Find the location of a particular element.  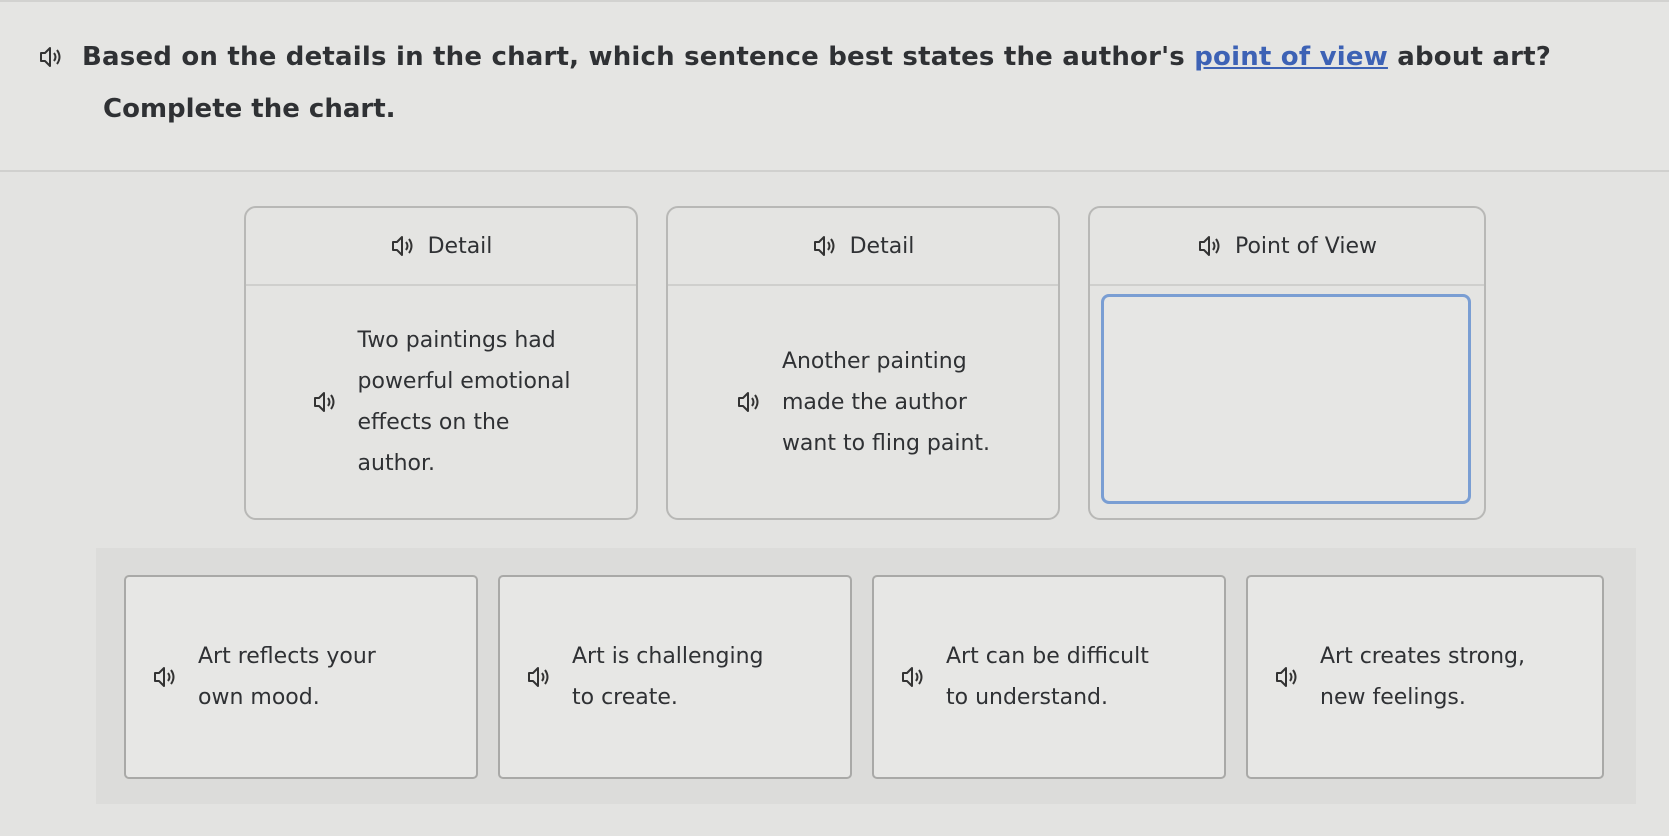

option-line: Art reflects your is located at coordinates (287, 656).